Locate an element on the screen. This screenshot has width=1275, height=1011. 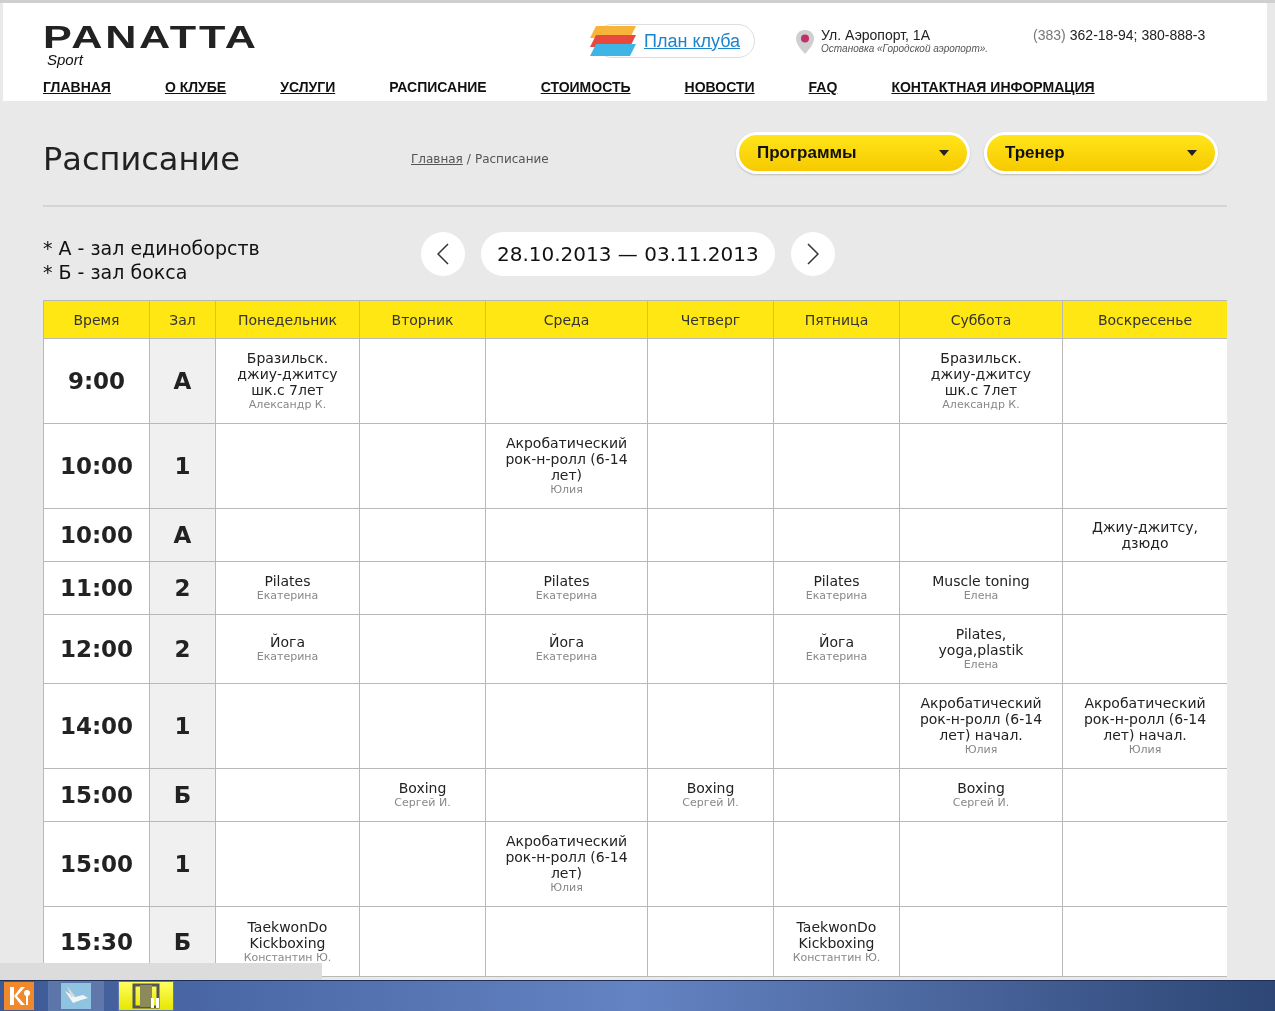
column-header: Воскресенье is located at coordinates (1144, 319).